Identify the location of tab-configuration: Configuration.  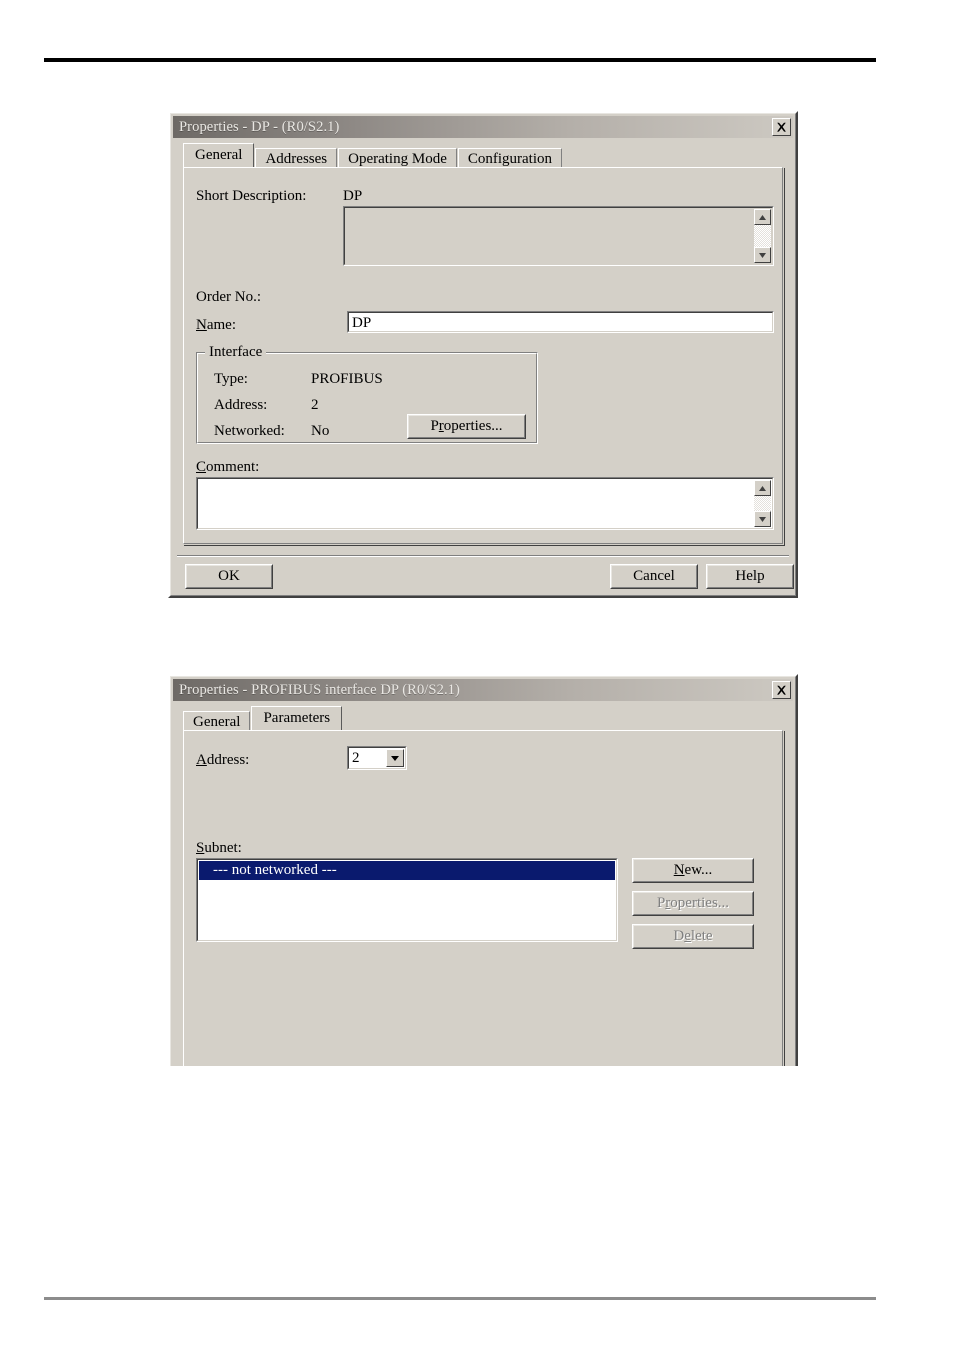
(510, 158).